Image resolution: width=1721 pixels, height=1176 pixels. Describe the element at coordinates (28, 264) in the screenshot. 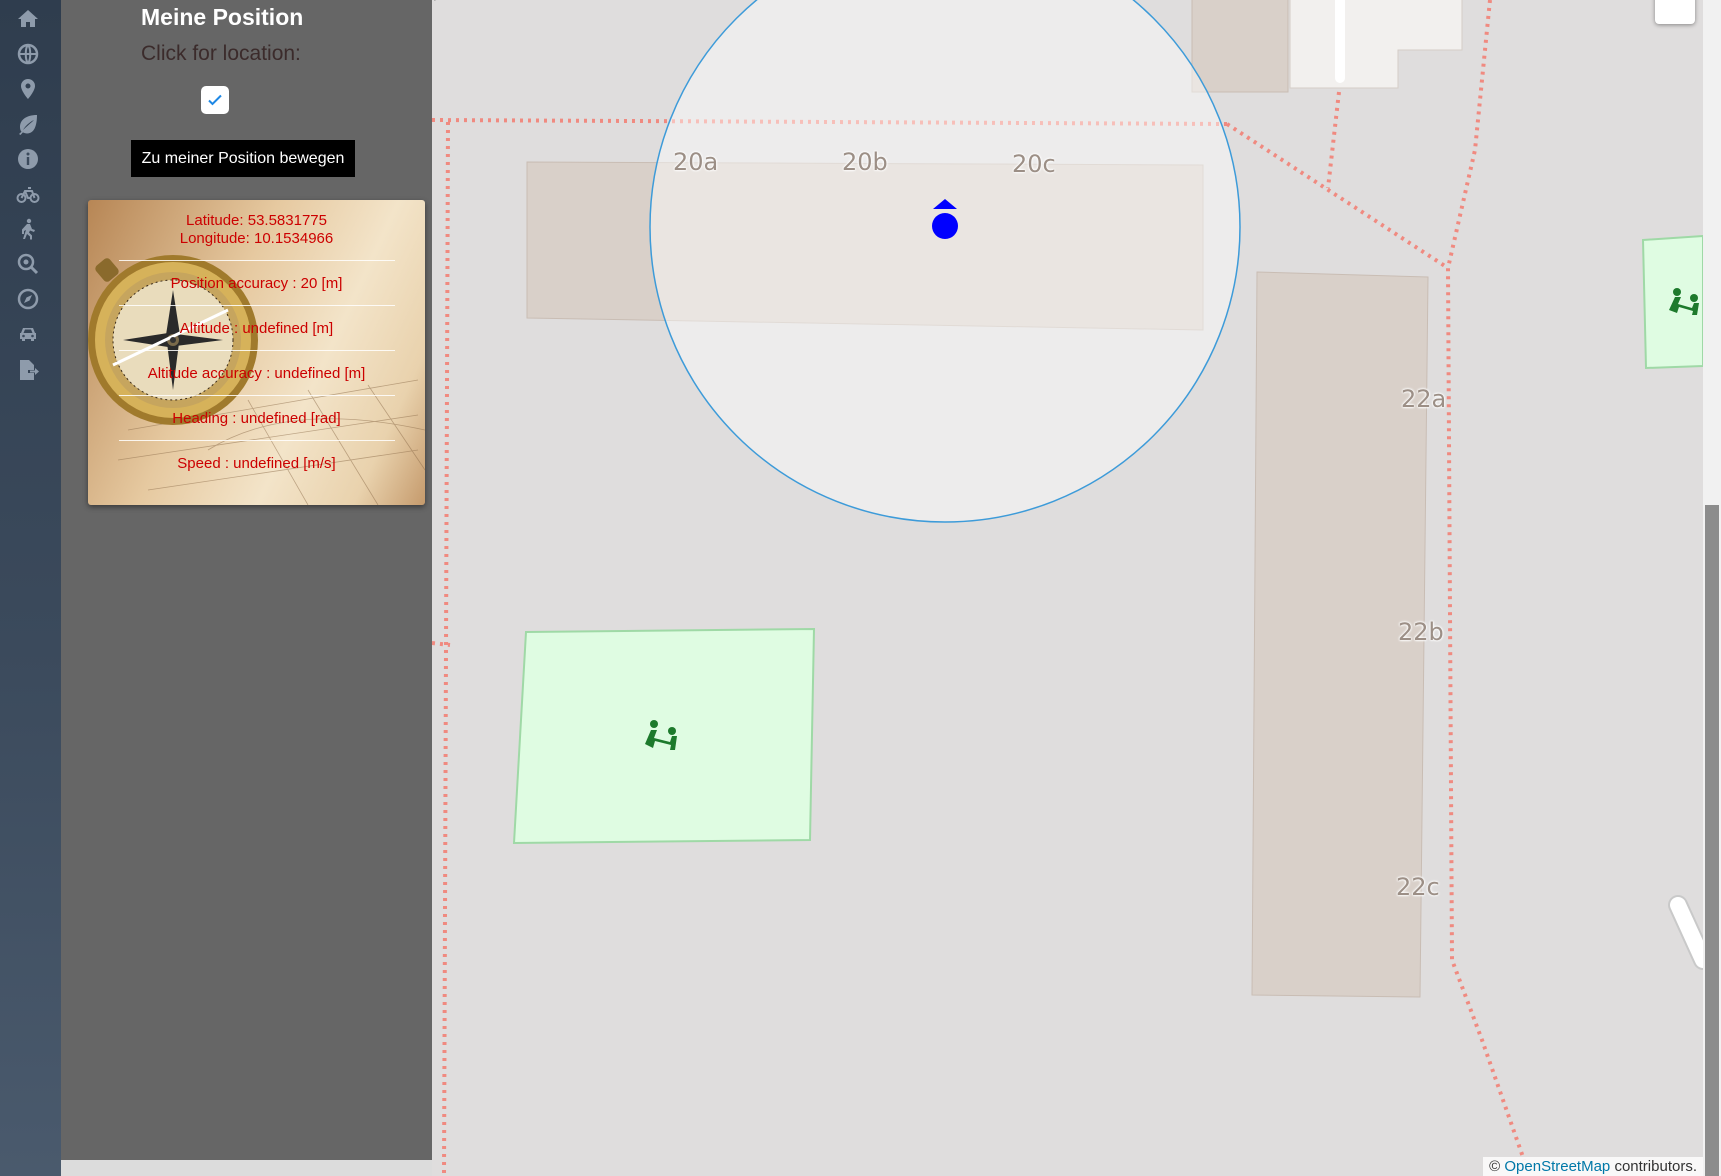

I see `search-location-icon` at that location.